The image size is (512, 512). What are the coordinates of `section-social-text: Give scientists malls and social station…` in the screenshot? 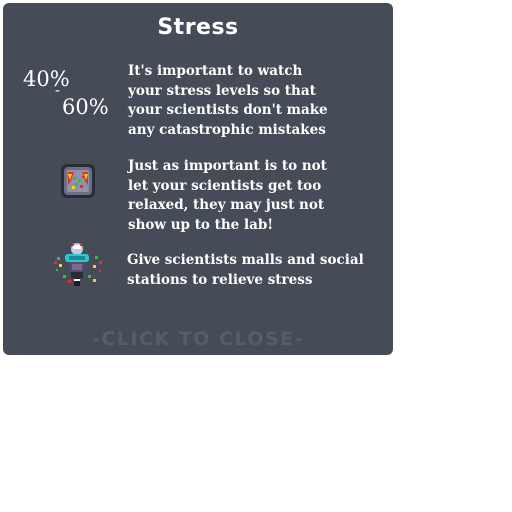 It's located at (245, 270).